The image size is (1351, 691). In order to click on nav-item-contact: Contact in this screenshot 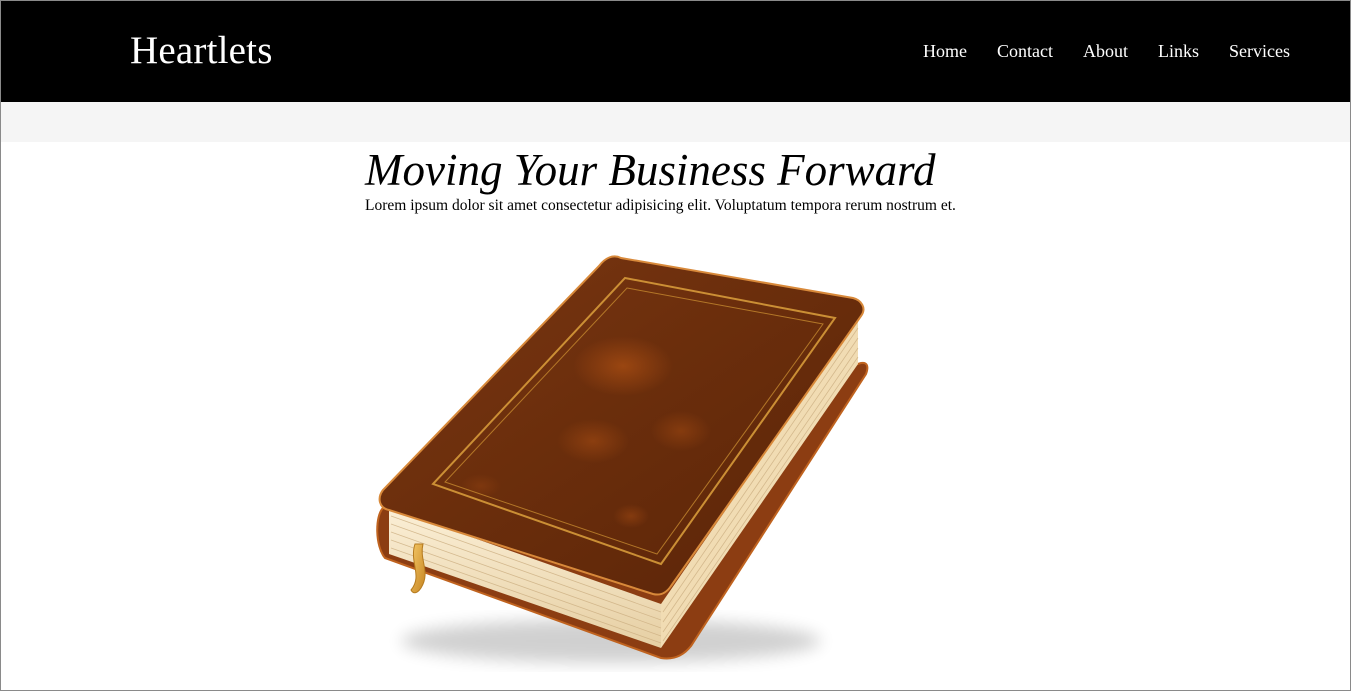, I will do `click(1025, 51)`.